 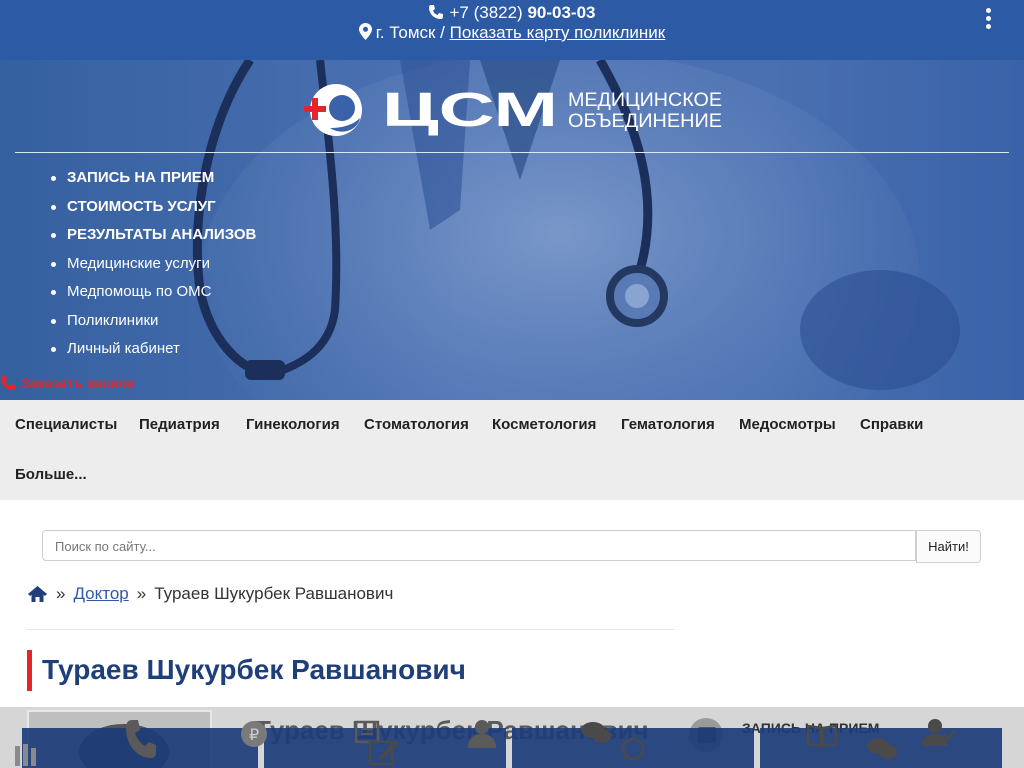 I want to click on nav-item-dentistry: Стоматология, so click(x=416, y=424).